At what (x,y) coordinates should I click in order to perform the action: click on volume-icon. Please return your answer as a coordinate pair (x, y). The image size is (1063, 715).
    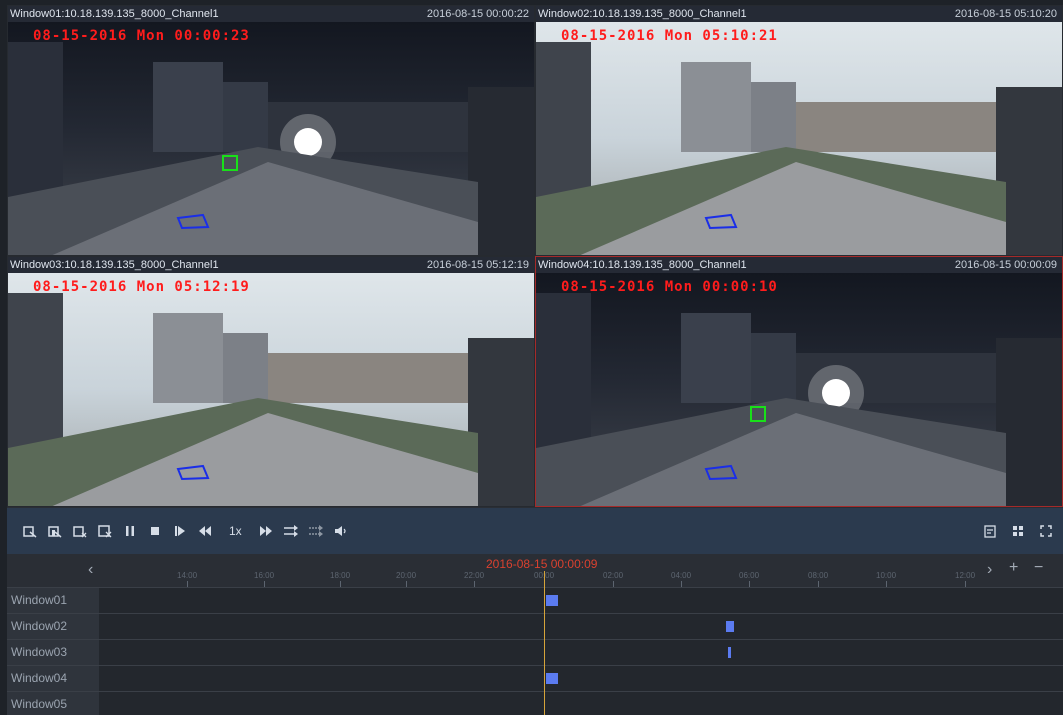
    Looking at the image, I should click on (341, 531).